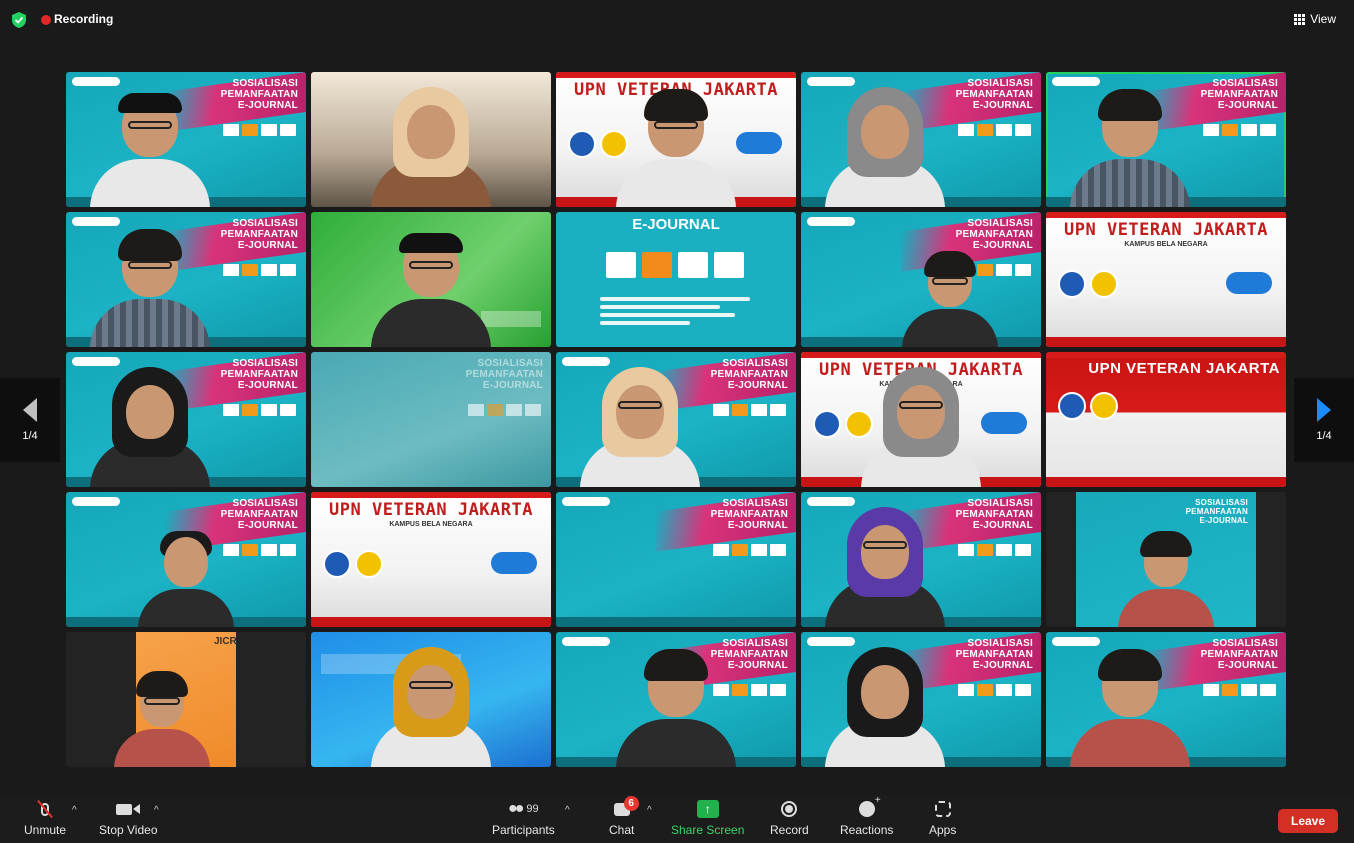 This screenshot has height=843, width=1354. Describe the element at coordinates (707, 809) in the screenshot. I see `share-screen-icon: ↑` at that location.